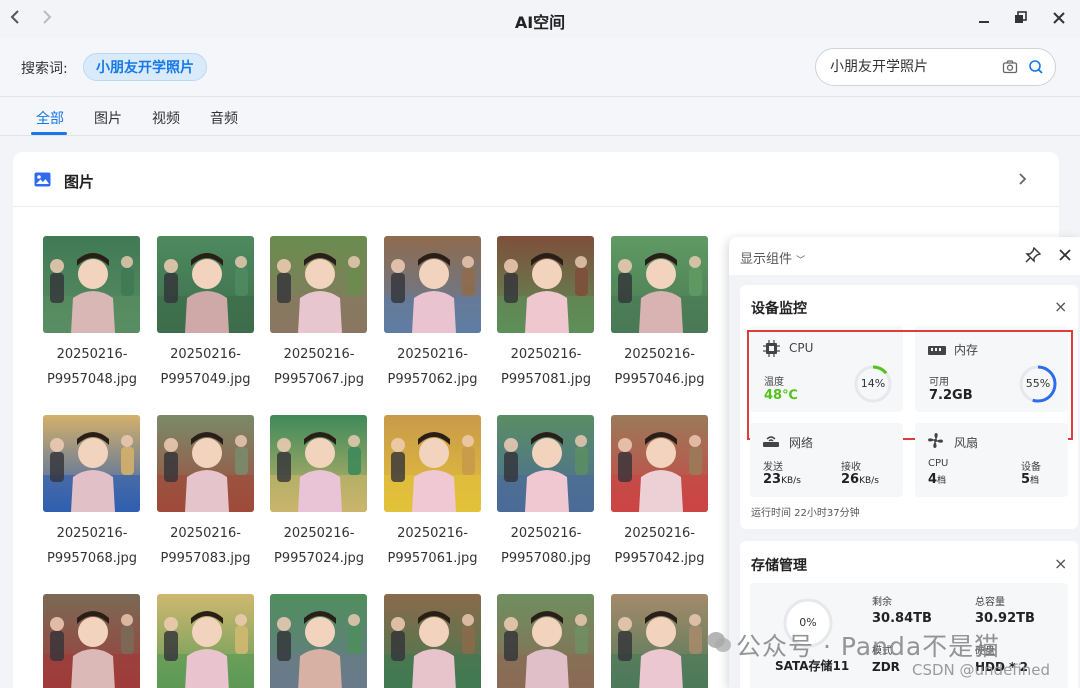 The width and height of the screenshot is (1080, 688). I want to click on tab-bar: 全部 图片 视频 音频, so click(540, 116).